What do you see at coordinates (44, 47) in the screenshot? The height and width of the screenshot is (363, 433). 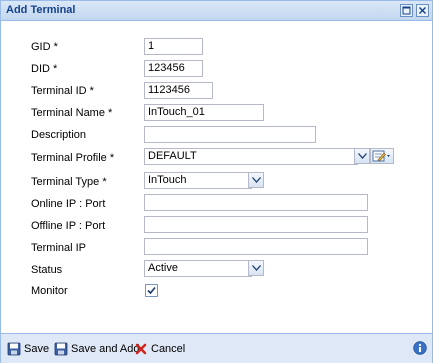 I see `gid-label: GID *` at bounding box center [44, 47].